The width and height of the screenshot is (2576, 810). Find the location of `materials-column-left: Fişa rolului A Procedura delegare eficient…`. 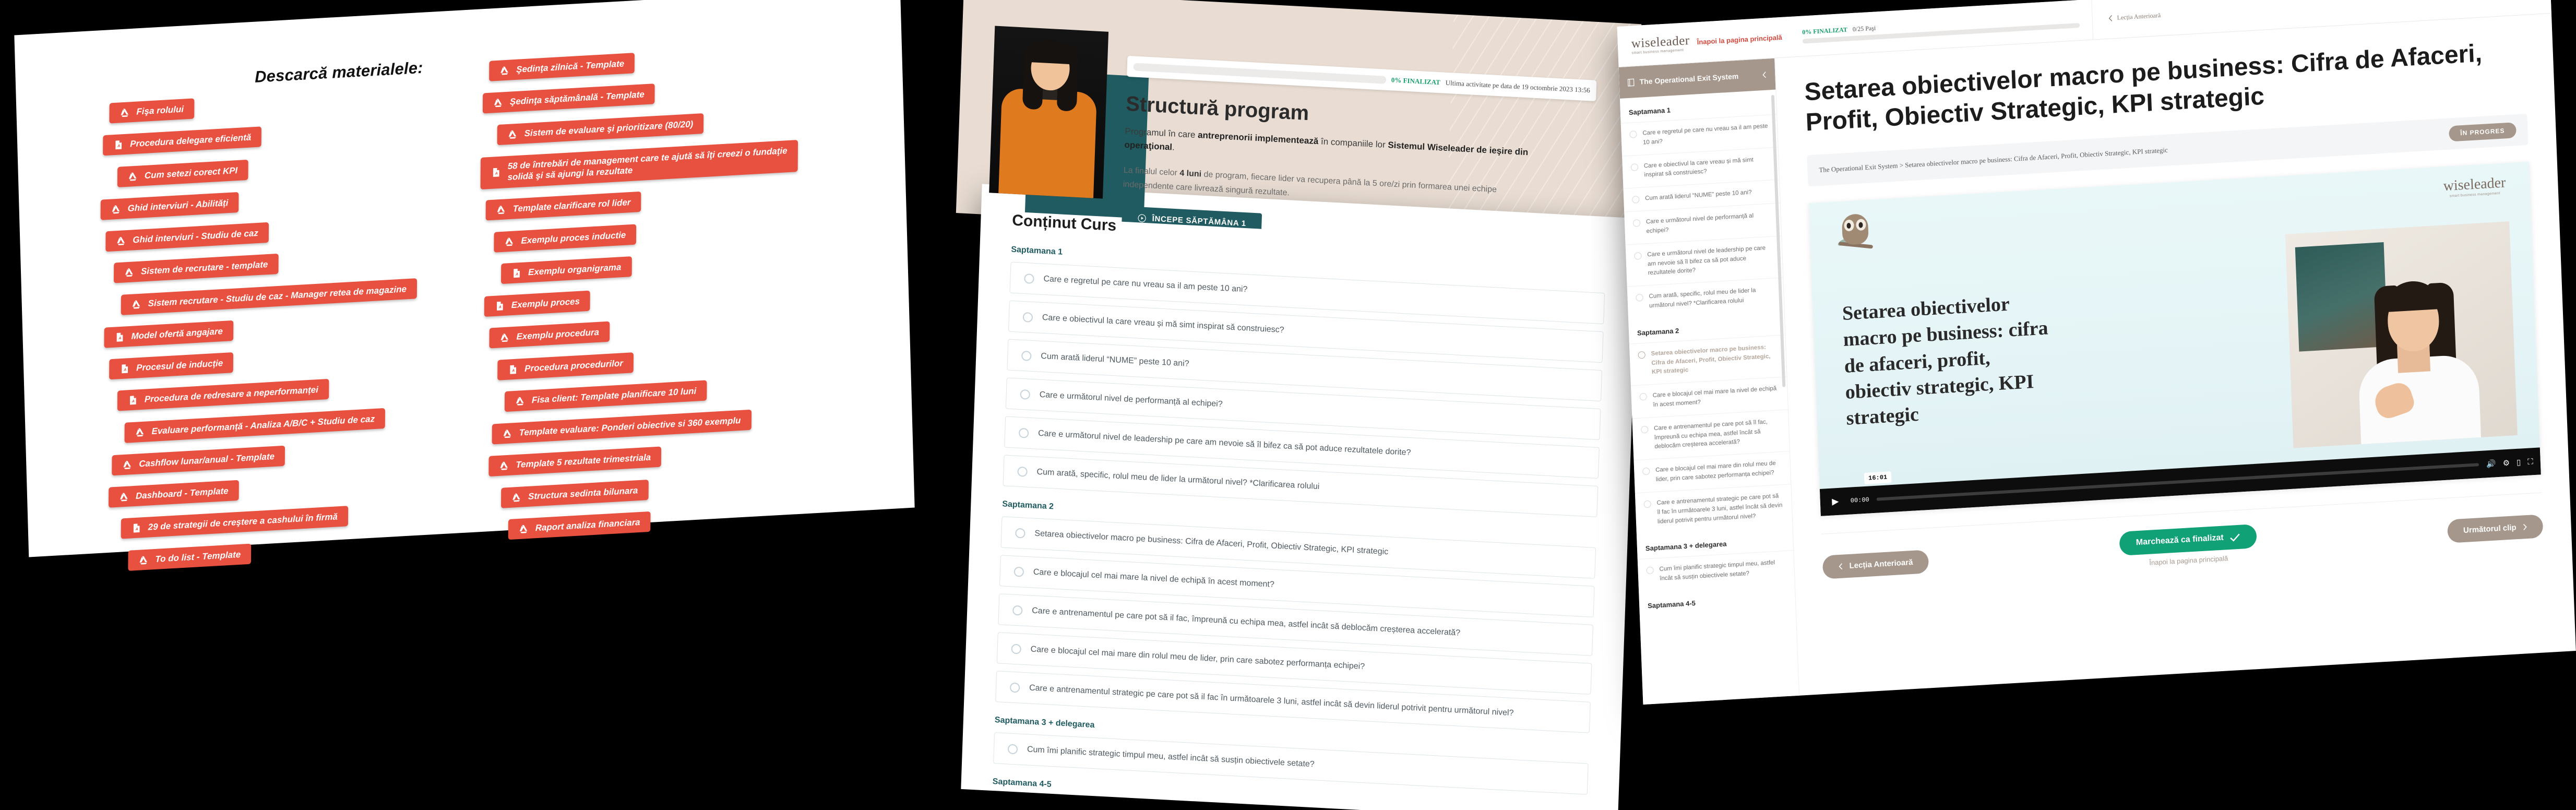

materials-column-left: Fişa rolului A Procedura delegare eficient… is located at coordinates (288, 333).